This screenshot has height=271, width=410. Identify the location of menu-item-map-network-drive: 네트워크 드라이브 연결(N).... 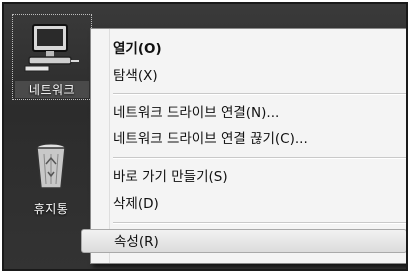
(196, 113).